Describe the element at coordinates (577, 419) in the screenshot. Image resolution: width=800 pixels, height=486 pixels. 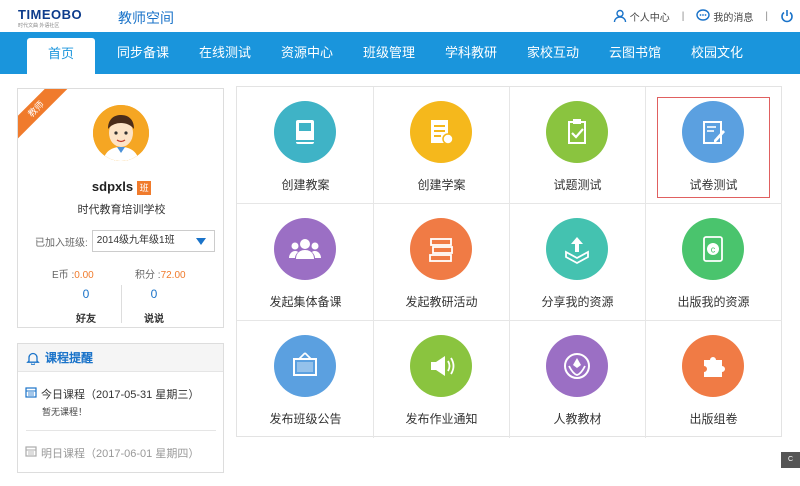
I see `tile-label: 人教教材` at that location.